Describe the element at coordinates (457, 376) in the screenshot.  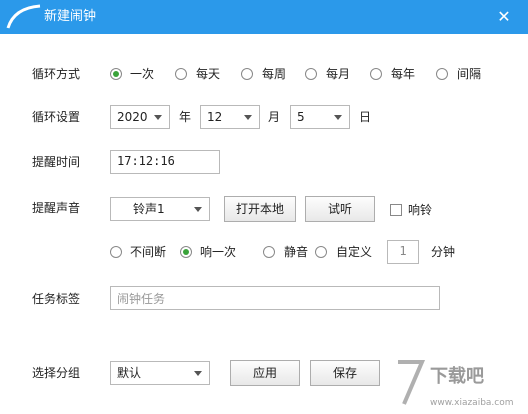
I see `watermark-text: 下载吧` at that location.